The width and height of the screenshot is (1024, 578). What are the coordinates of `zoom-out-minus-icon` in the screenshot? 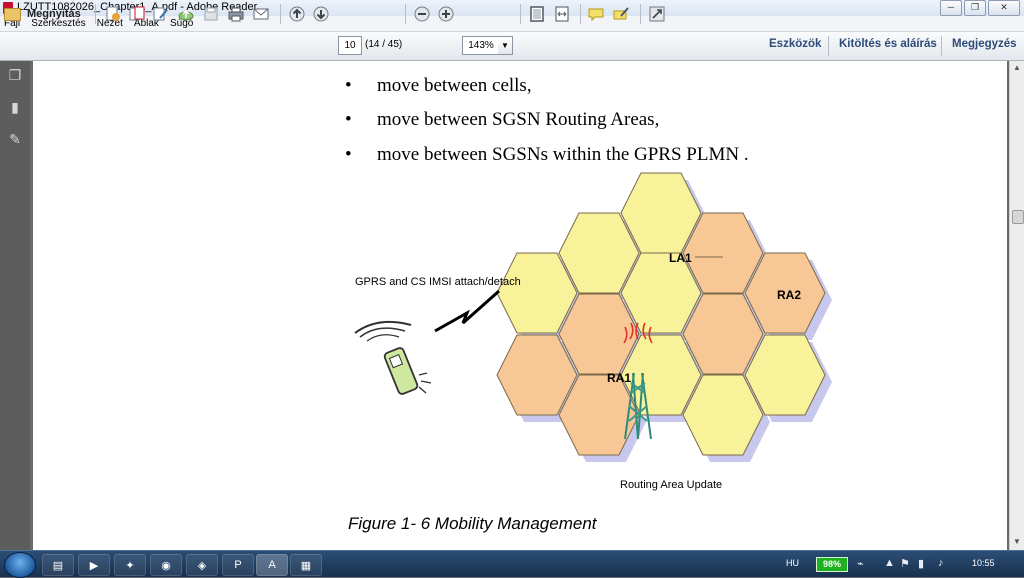 It's located at (422, 14).